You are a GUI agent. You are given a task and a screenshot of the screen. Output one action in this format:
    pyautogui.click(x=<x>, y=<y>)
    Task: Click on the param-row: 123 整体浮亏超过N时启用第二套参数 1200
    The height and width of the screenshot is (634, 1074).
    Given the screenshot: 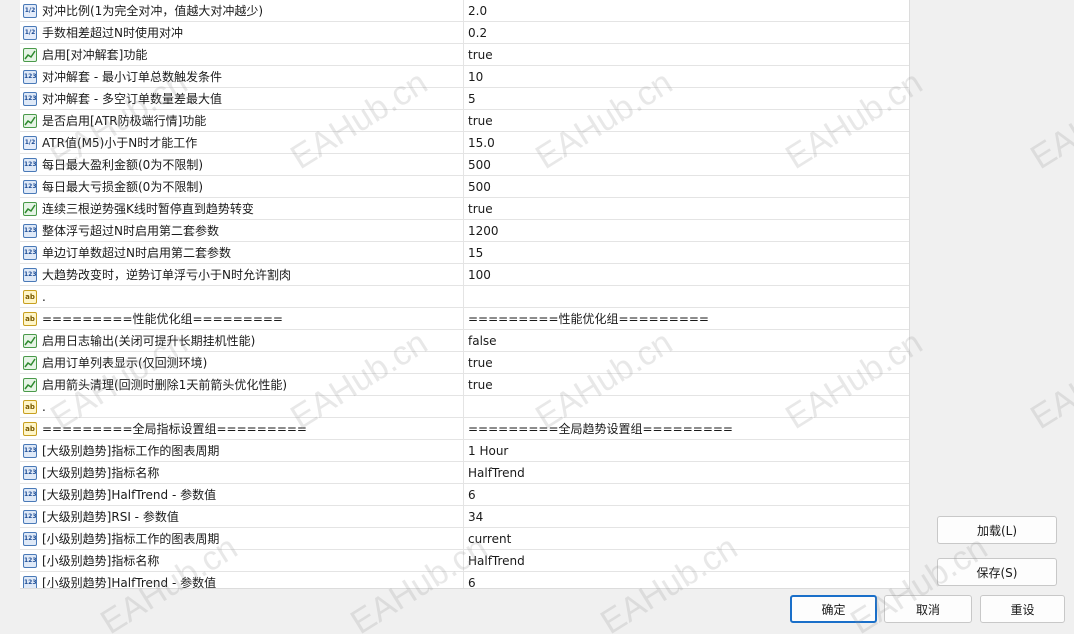 What is the action you would take?
    pyautogui.click(x=464, y=231)
    